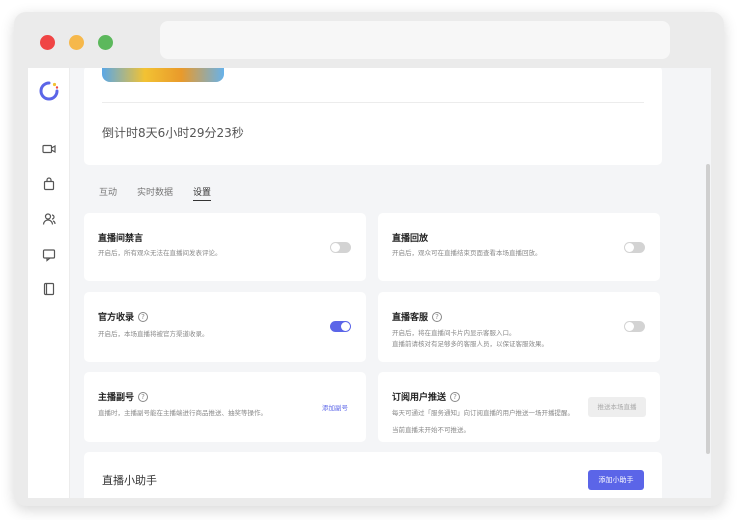 The width and height of the screenshot is (740, 520). I want to click on minimize-window-button, so click(76, 42).